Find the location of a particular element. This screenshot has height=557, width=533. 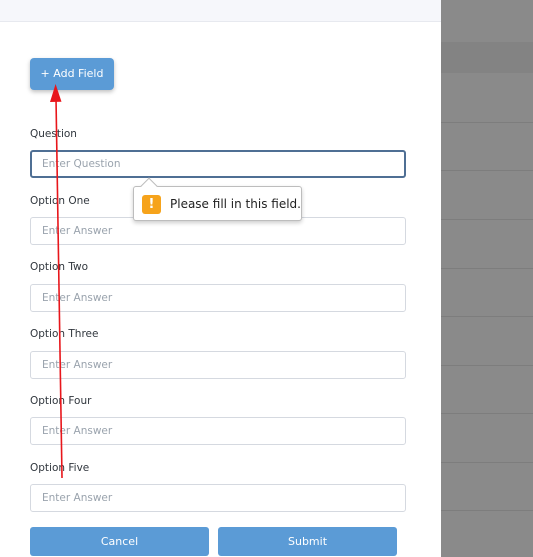

background-table-header is located at coordinates (487, 57).